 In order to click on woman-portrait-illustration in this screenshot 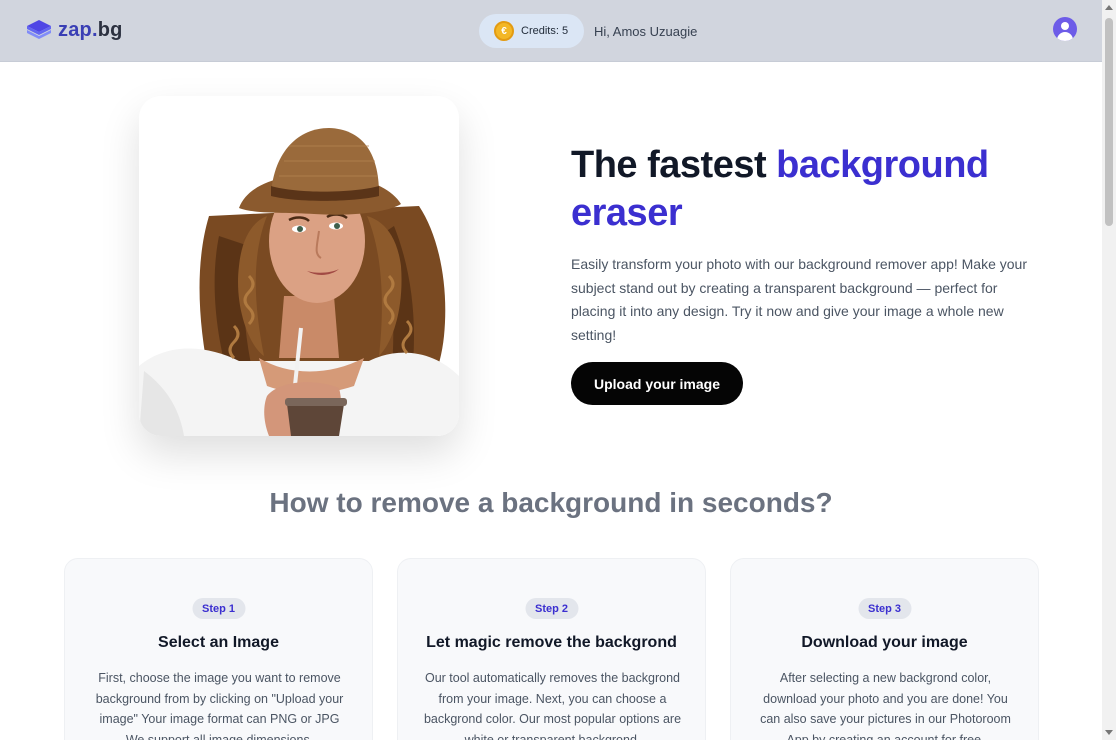, I will do `click(299, 266)`.